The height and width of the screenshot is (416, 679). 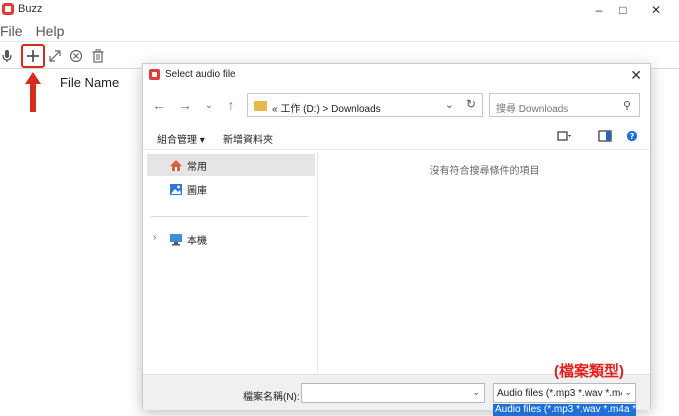 I want to click on nav-label-home: 常用, so click(x=197, y=167).